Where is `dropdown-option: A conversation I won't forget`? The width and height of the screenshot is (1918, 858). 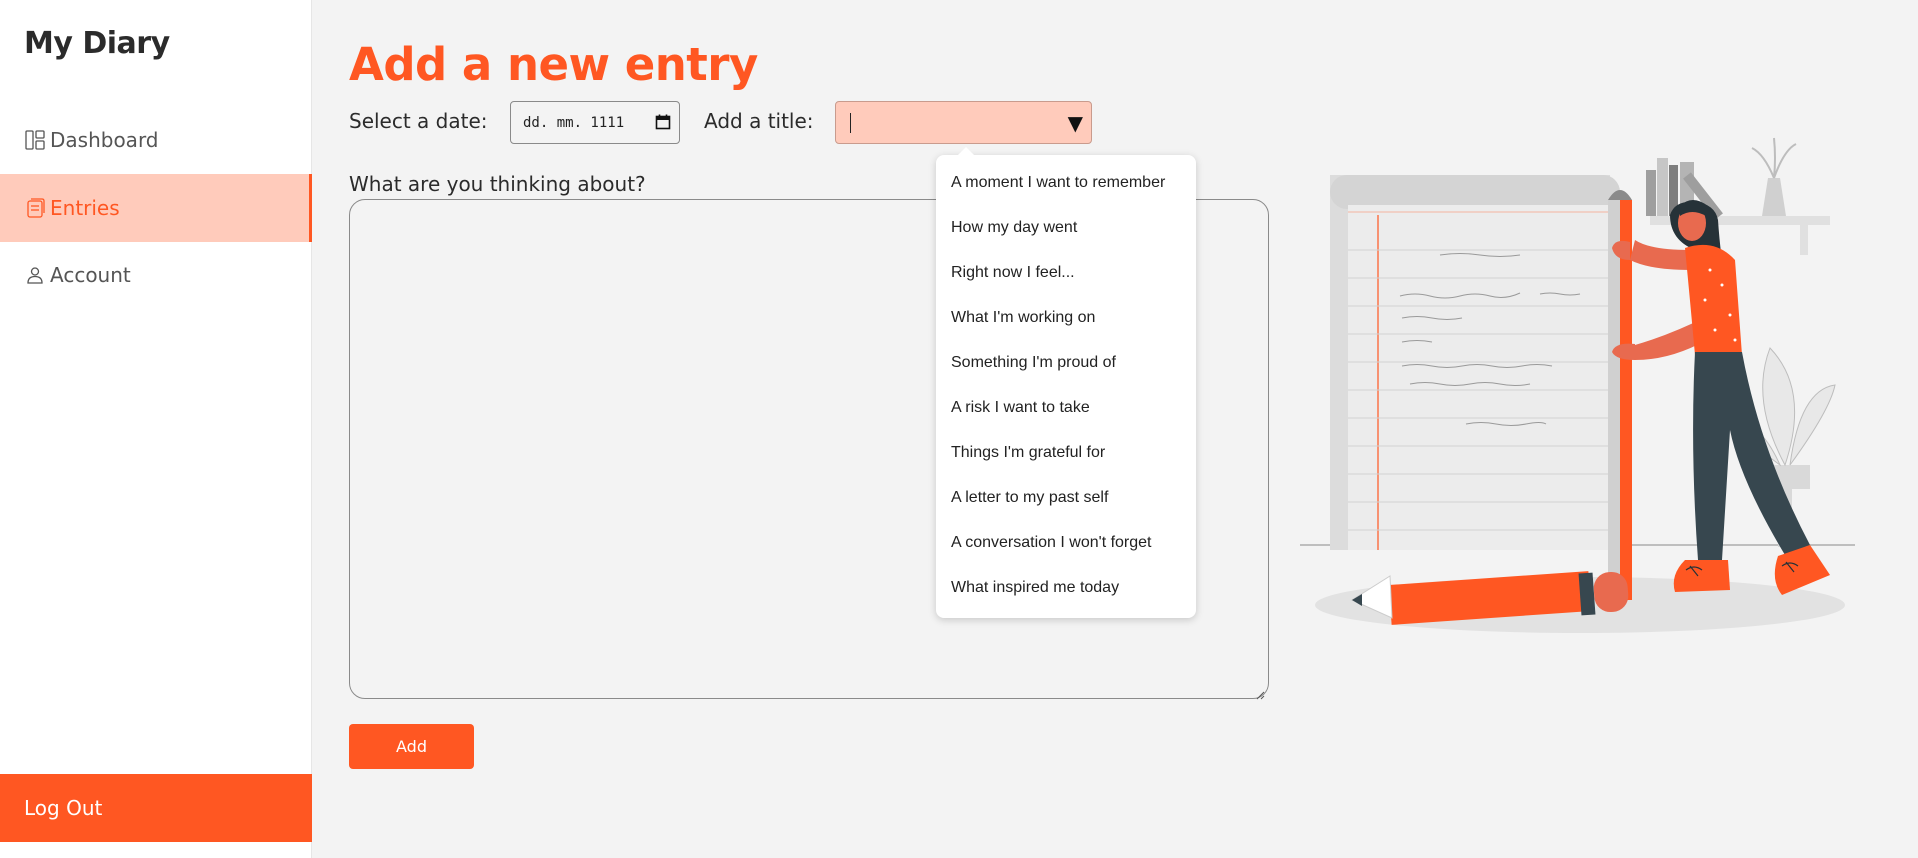 dropdown-option: A conversation I won't forget is located at coordinates (1051, 543).